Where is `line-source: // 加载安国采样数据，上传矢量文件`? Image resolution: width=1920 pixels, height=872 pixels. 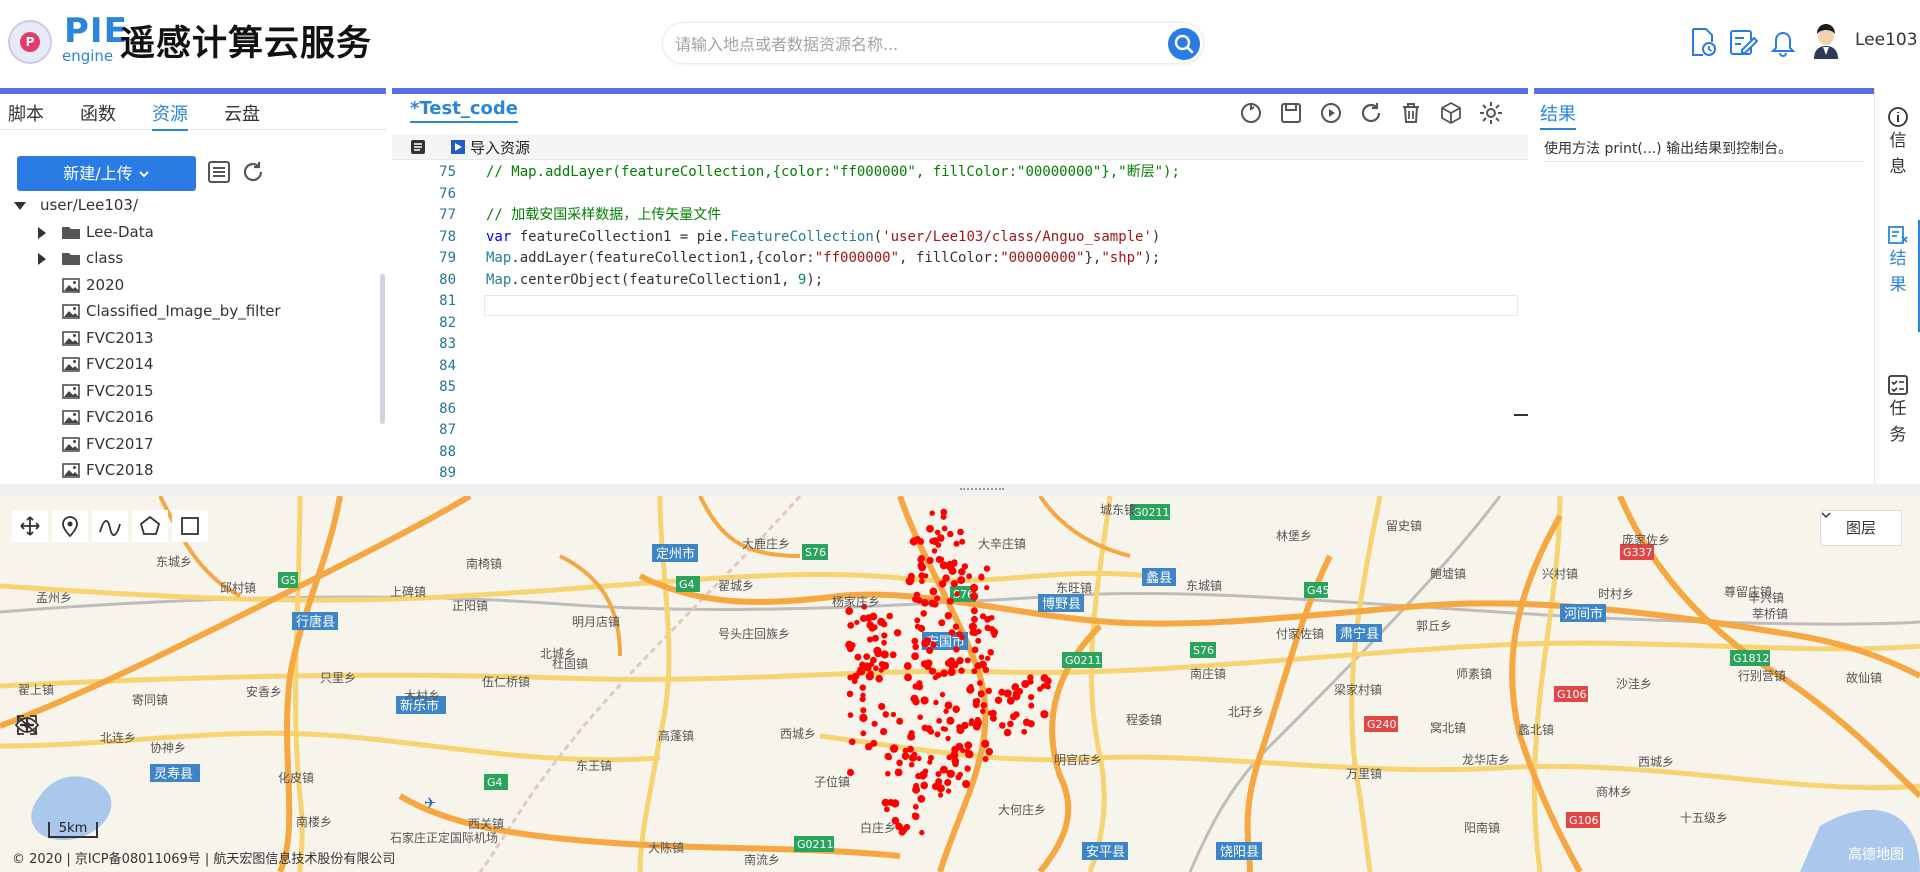 line-source: // 加载安国采样数据，上传矢量文件 is located at coordinates (603, 216).